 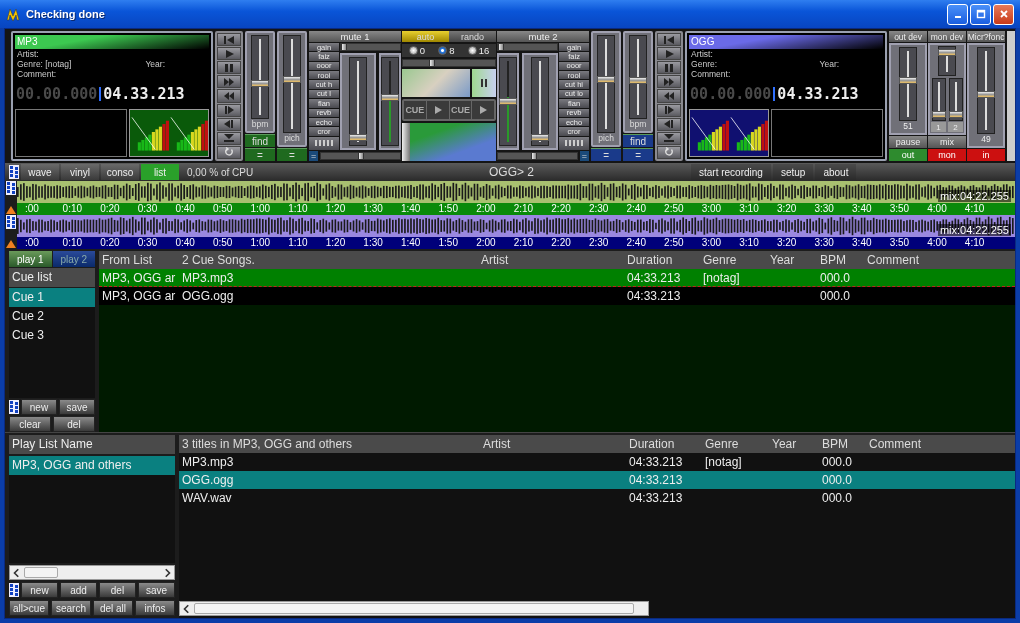 I want to click on column-header: 2 Cue Songs., so click(x=328, y=260).